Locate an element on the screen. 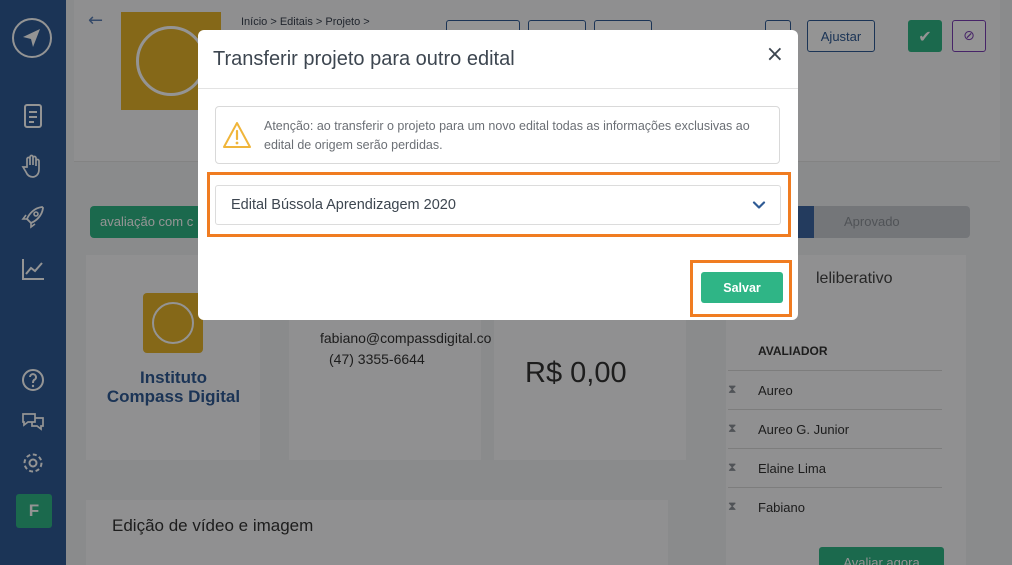 The height and width of the screenshot is (565, 1012). save-button: Salvar is located at coordinates (742, 287).